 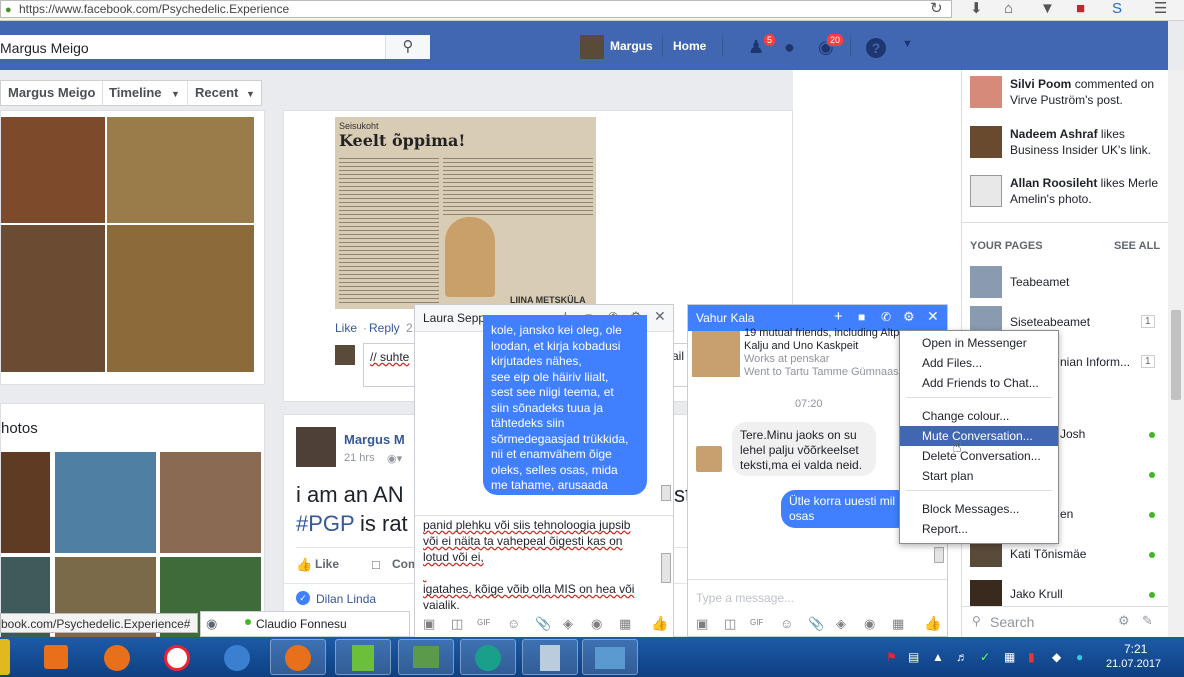 What do you see at coordinates (1147, 621) in the screenshot?
I see `compose-icon: ✎` at bounding box center [1147, 621].